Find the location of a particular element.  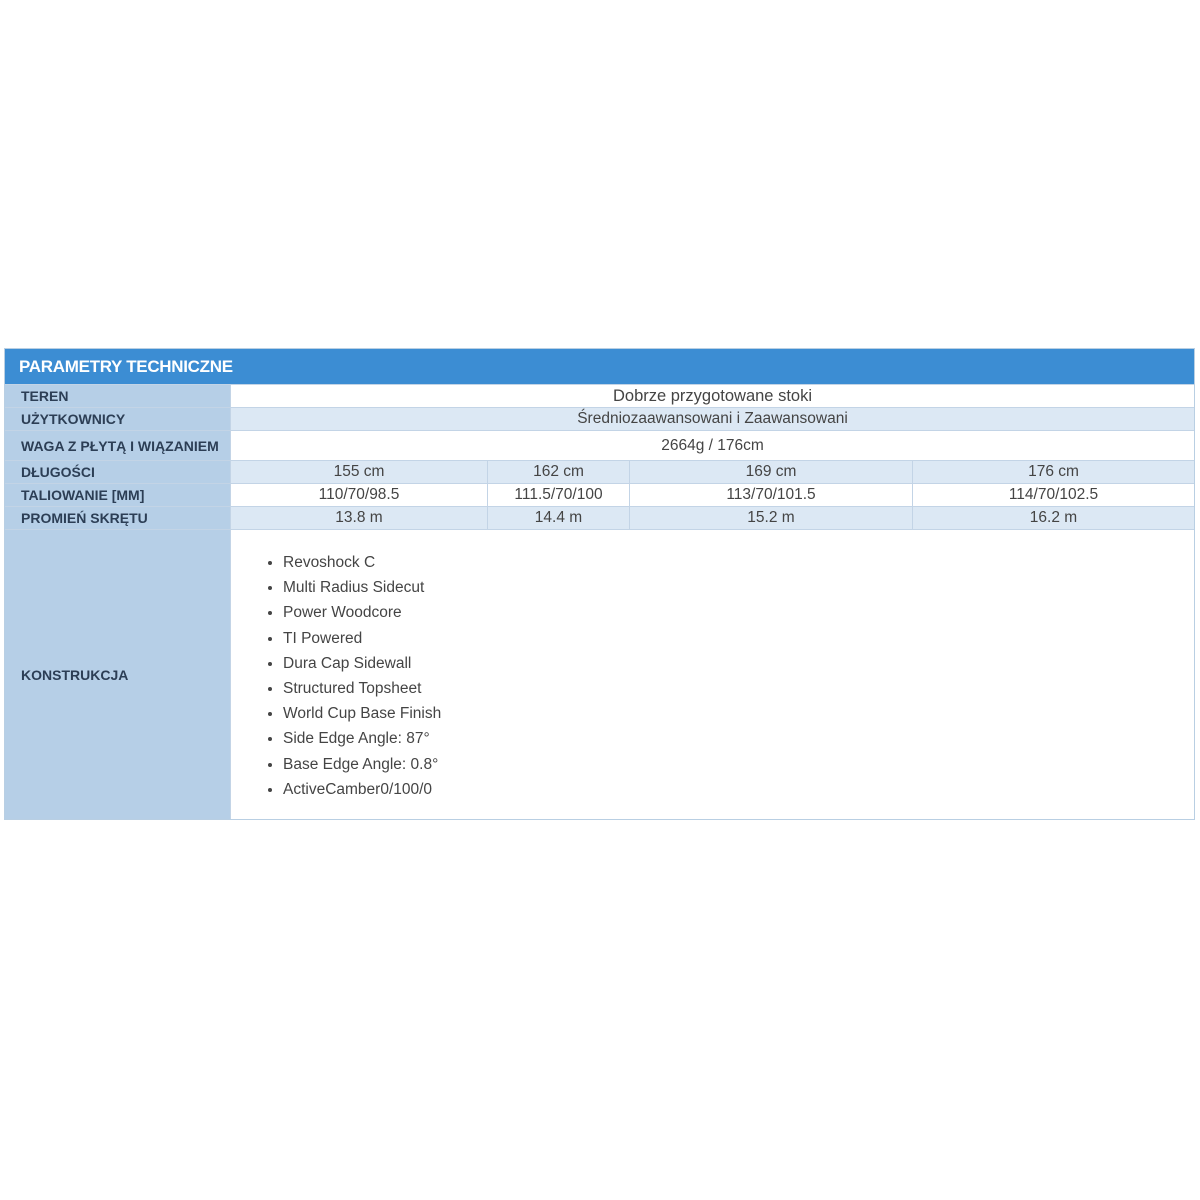

row-label: KONSTRUKCJA is located at coordinates (118, 674).